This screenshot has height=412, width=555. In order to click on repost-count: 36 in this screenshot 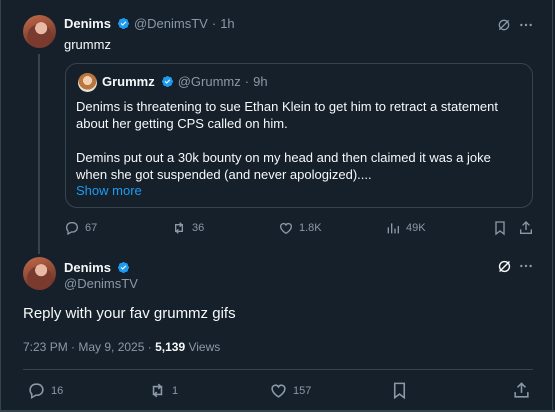, I will do `click(198, 228)`.